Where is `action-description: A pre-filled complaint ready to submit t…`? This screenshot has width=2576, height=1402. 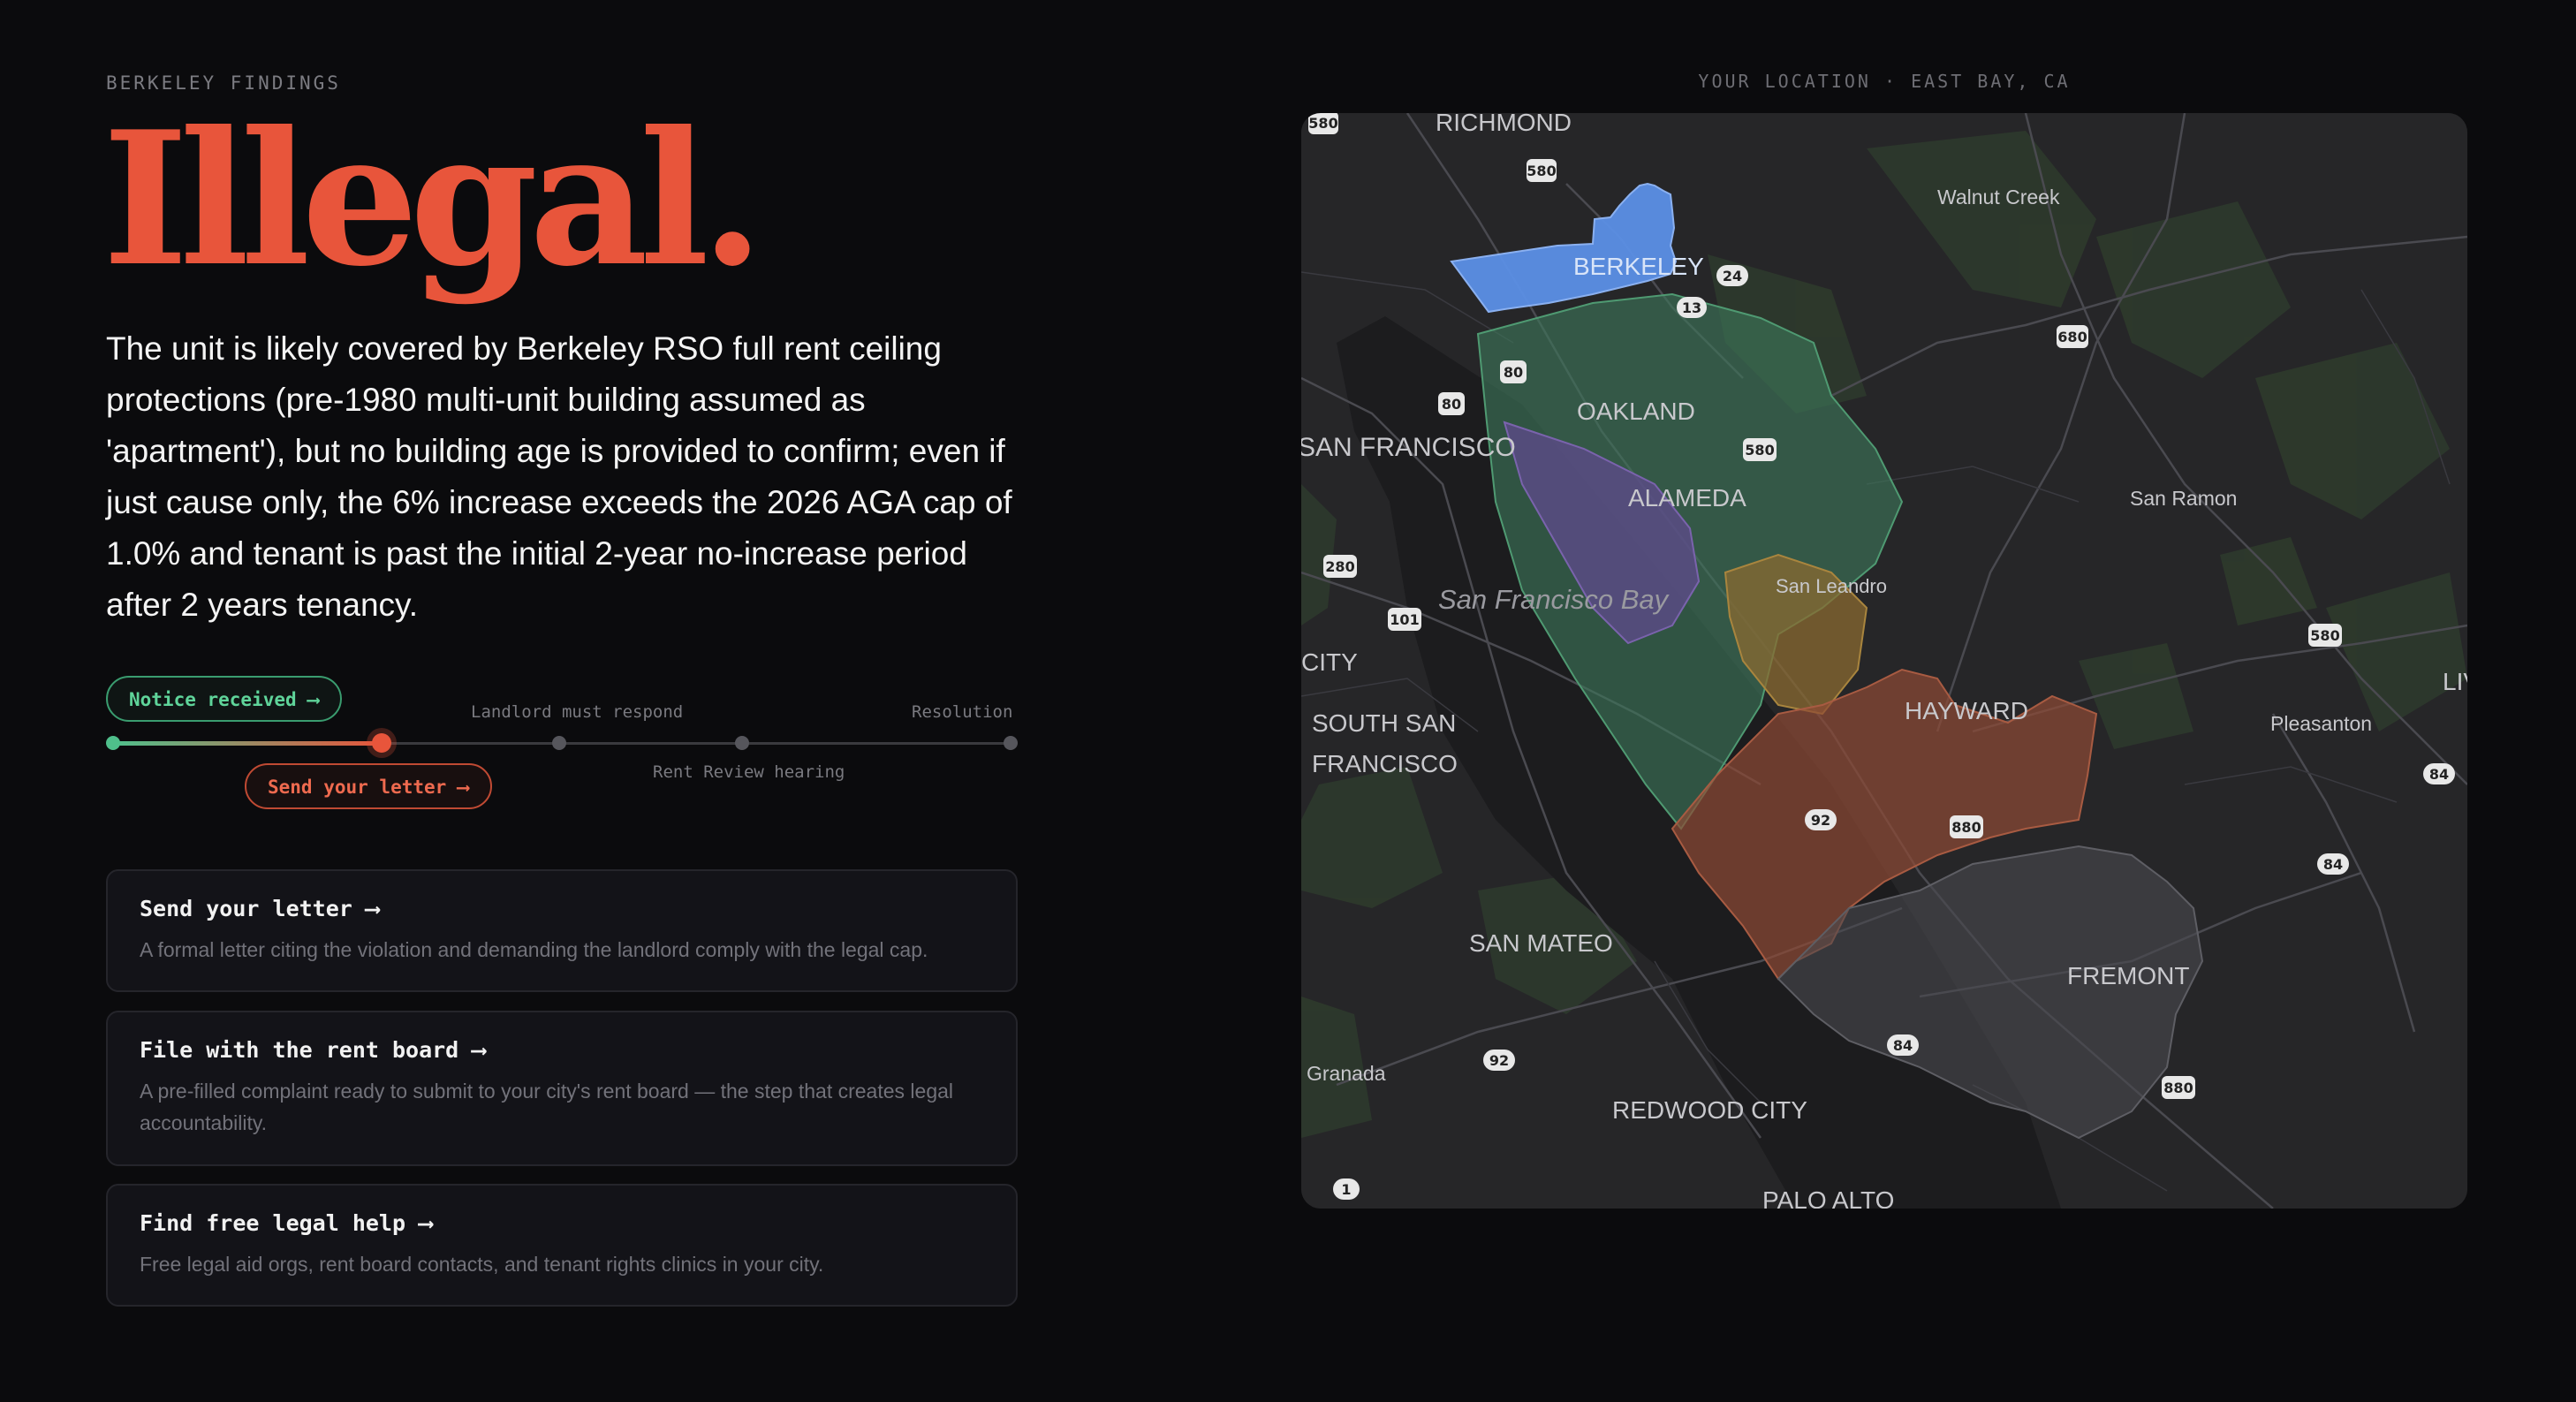 action-description: A pre-filled complaint ready to submit t… is located at coordinates (547, 1107).